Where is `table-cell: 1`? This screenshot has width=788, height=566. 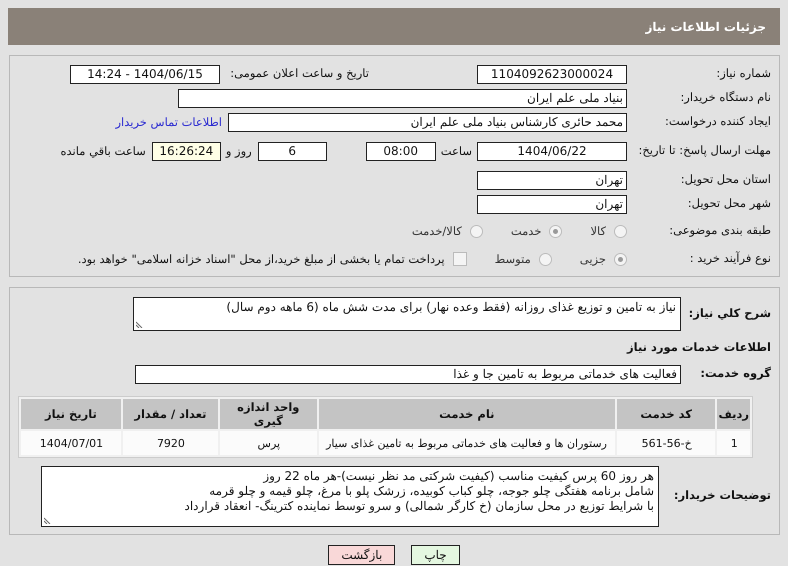
table-cell: 1 is located at coordinates (733, 443).